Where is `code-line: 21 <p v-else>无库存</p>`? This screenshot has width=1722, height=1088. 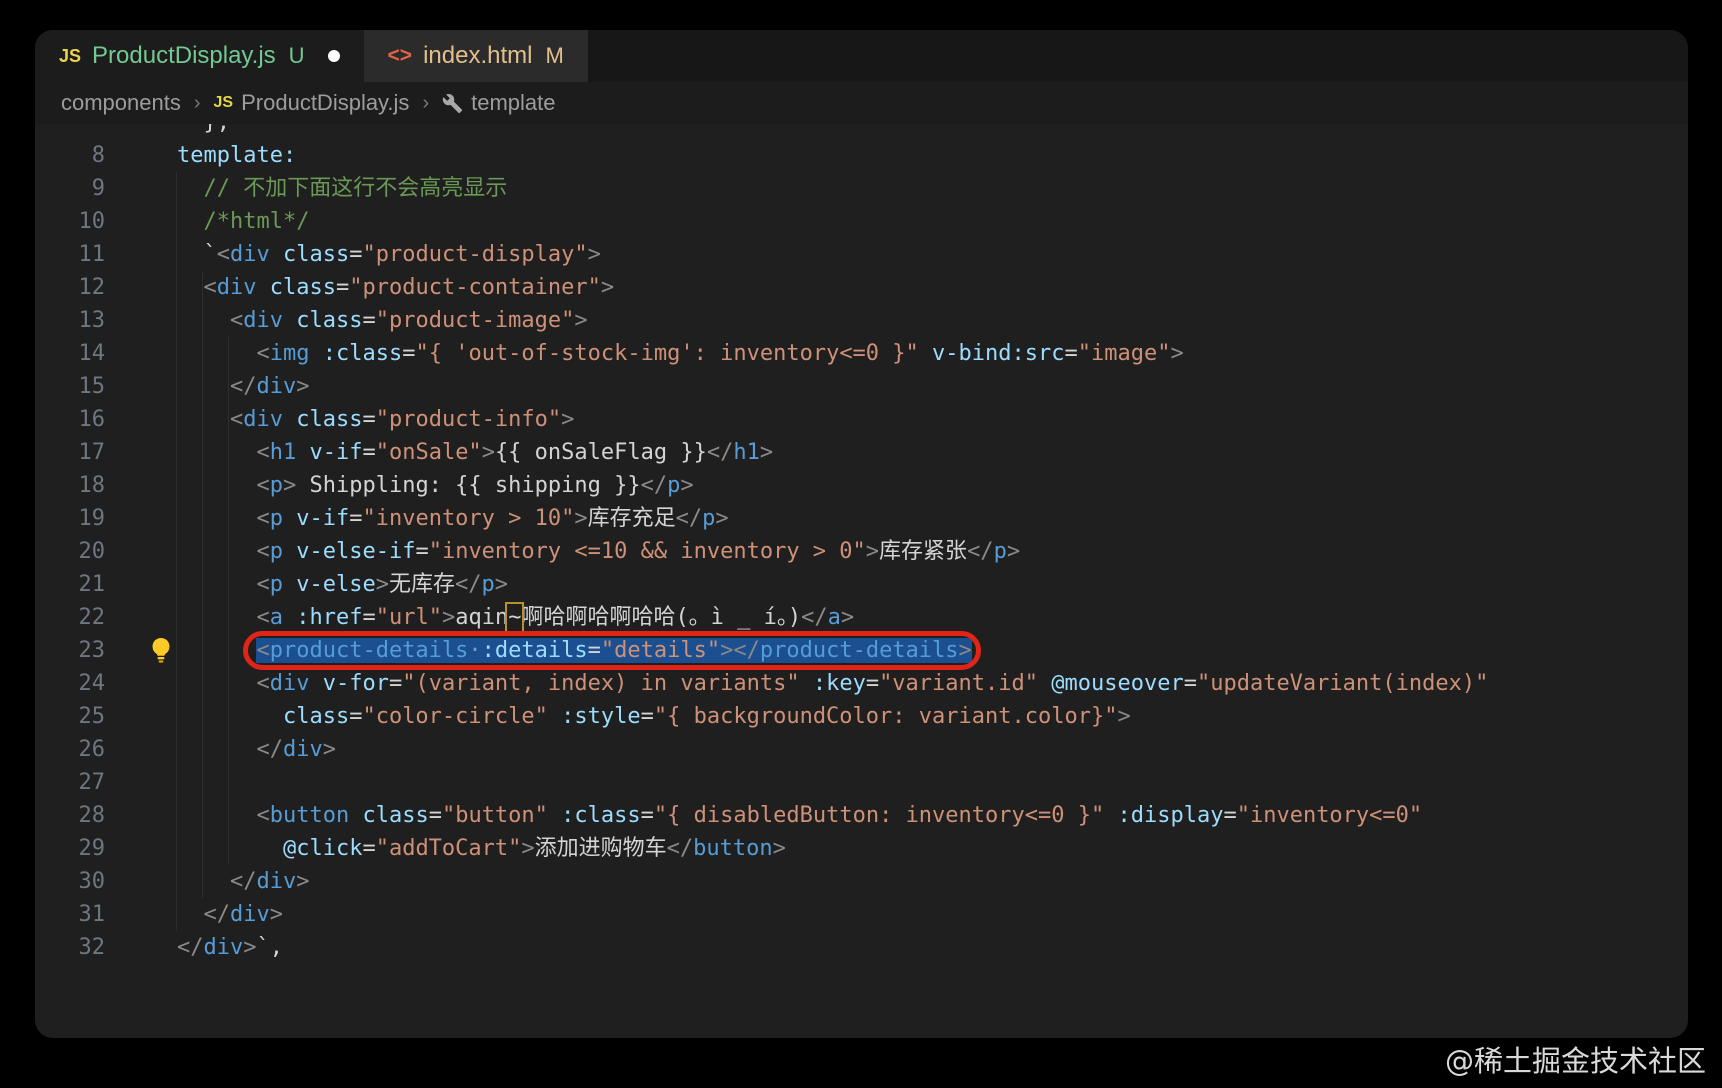
code-line: 21 <p v-else>无库存</p> is located at coordinates (861, 584).